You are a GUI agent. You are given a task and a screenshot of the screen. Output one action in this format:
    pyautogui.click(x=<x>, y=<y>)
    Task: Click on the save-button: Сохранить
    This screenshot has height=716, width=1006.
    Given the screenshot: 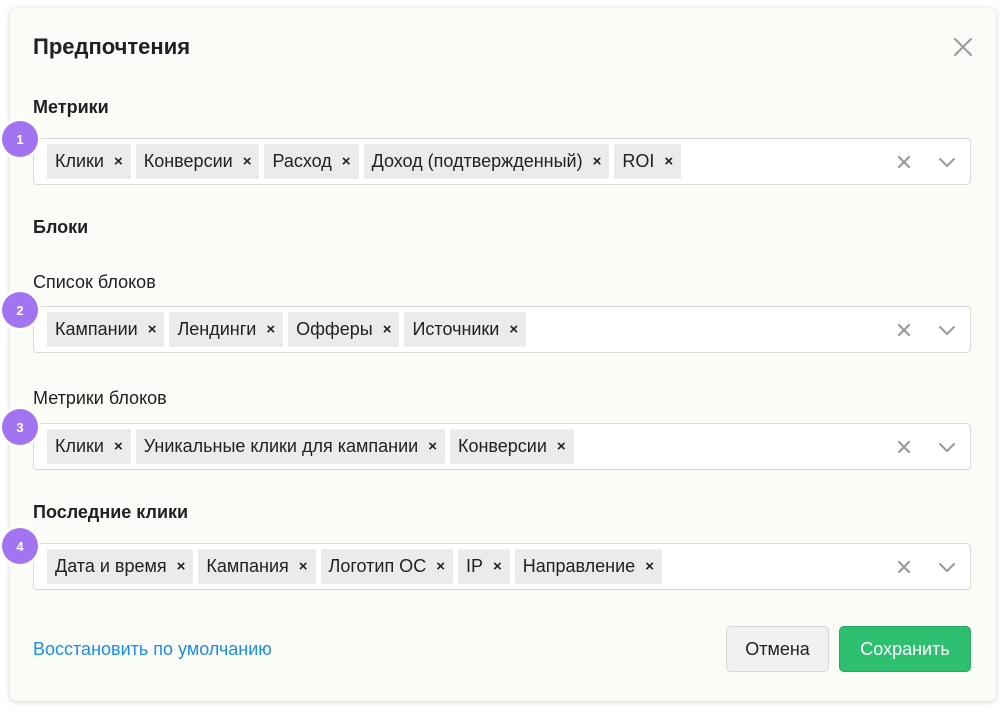 What is the action you would take?
    pyautogui.click(x=905, y=649)
    